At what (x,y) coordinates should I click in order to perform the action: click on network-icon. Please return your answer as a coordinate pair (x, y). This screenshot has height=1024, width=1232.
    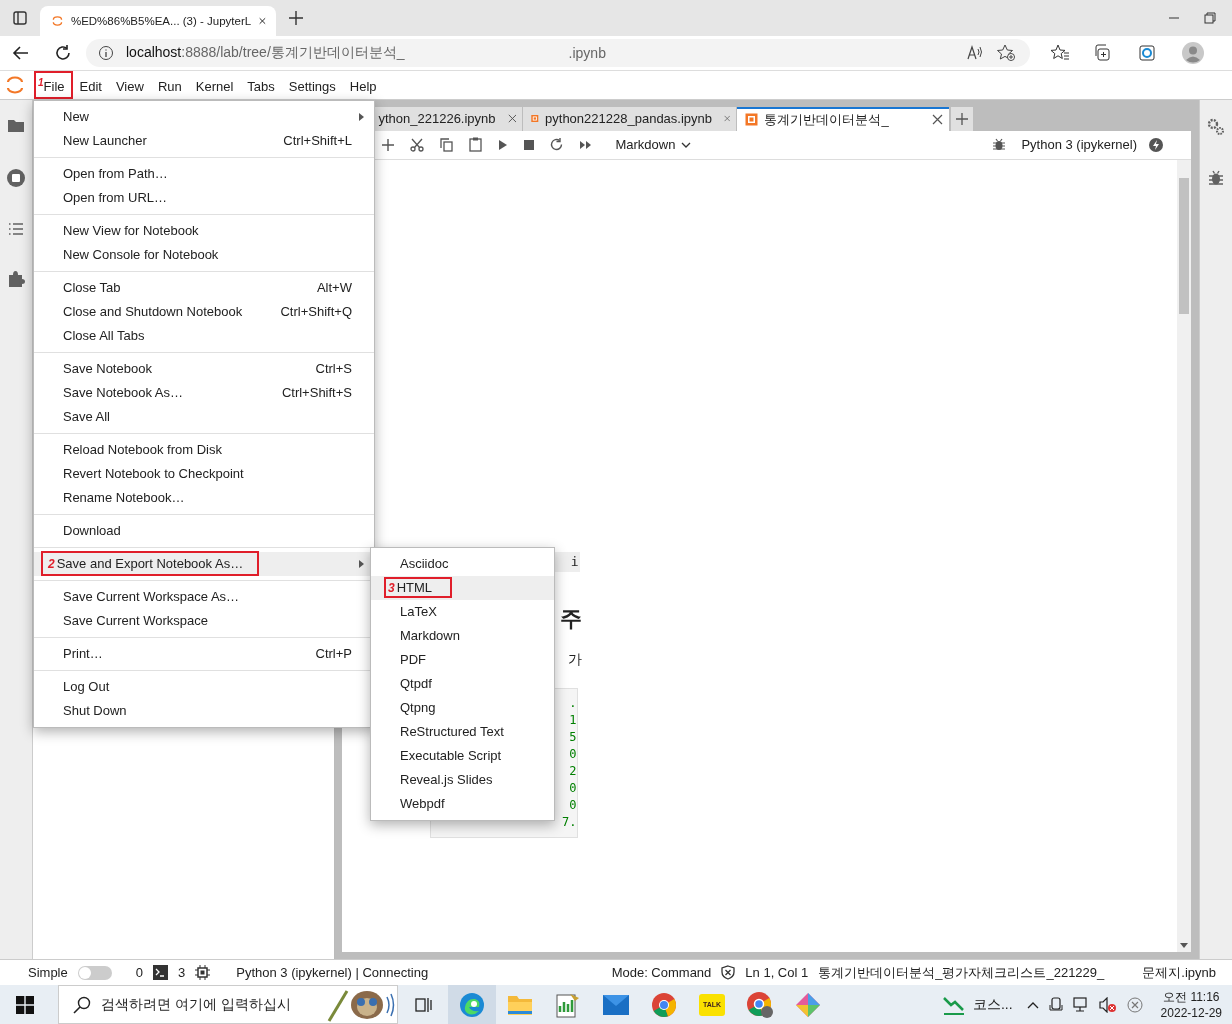
    Looking at the image, I should click on (1080, 1004).